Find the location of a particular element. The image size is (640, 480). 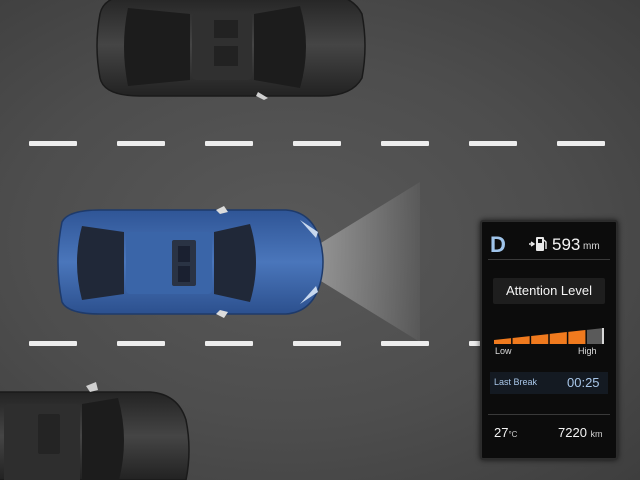

attention-level-gauge is located at coordinates (549, 336).